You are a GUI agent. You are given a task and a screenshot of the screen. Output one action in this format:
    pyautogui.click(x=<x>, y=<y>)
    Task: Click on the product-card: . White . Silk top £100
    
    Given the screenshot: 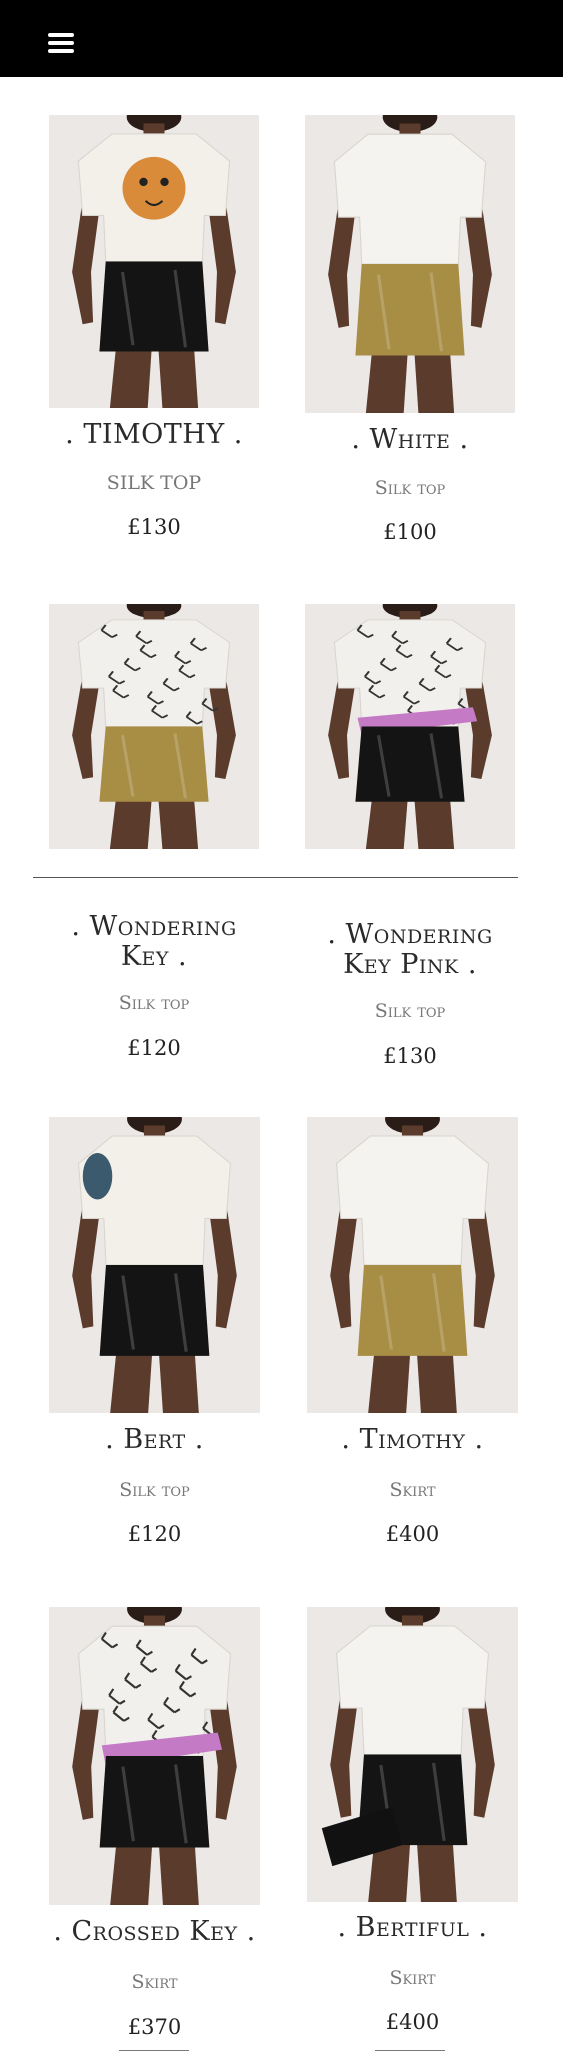 What is the action you would take?
    pyautogui.click(x=410, y=330)
    